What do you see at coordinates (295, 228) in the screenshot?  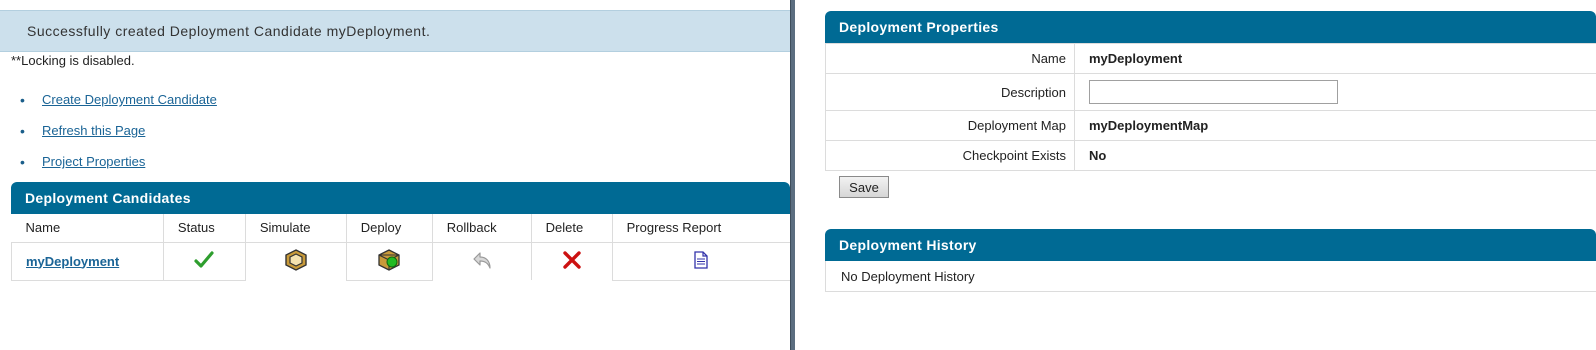 I see `column-header-simulate: Simulate` at bounding box center [295, 228].